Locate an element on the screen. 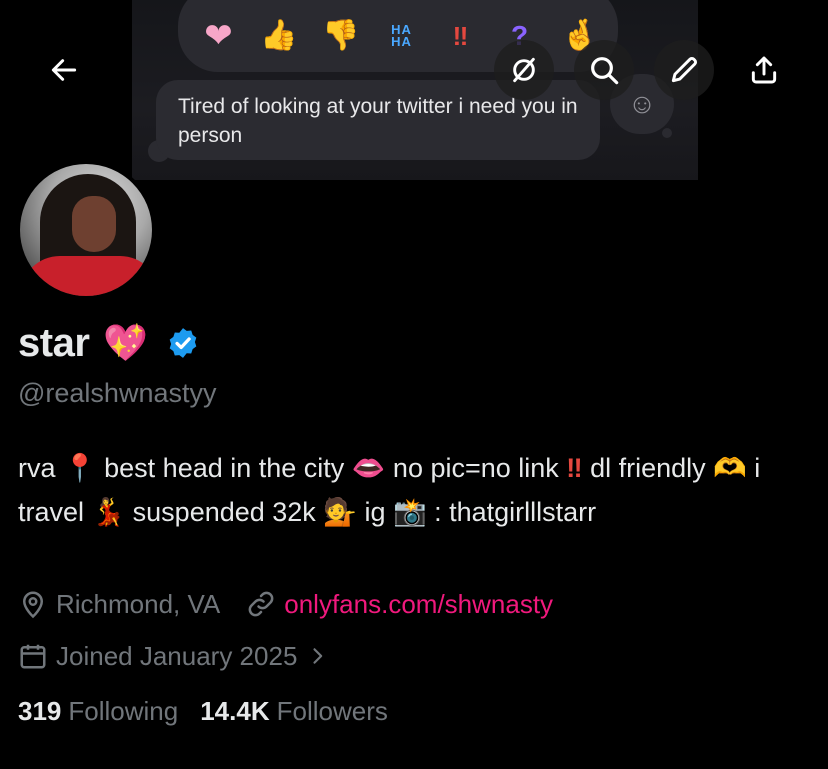 The height and width of the screenshot is (769, 828). bio-text: ig is located at coordinates (374, 512).